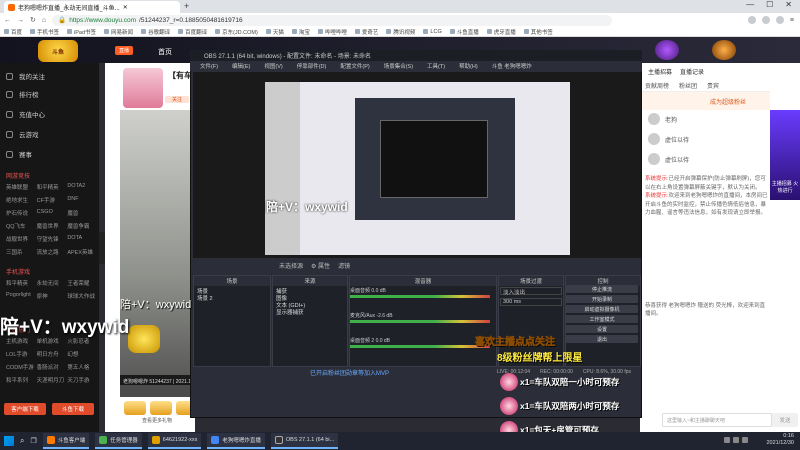 The height and width of the screenshot is (450, 800). I want to click on bookmark-item: LCG, so click(432, 32).